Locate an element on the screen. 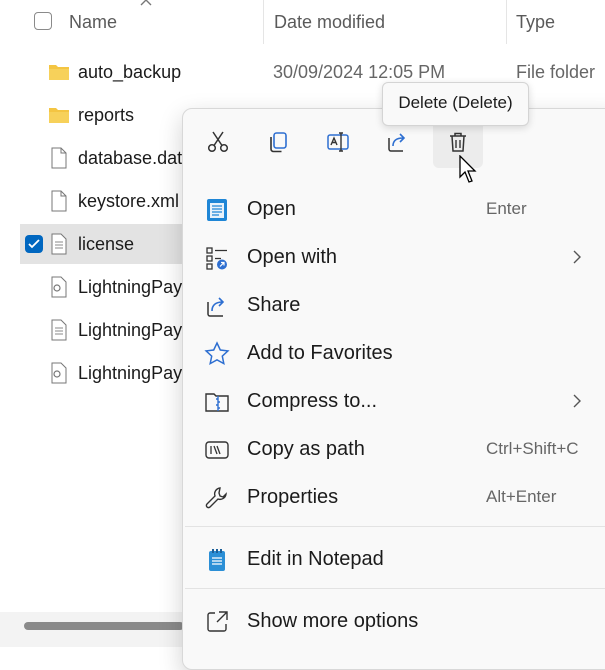  delete-tooltip: Delete (Delete) is located at coordinates (455, 104).